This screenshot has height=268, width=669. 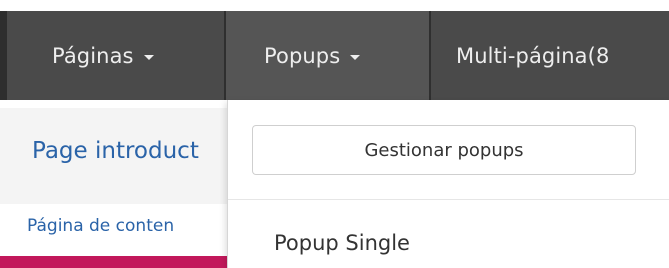 What do you see at coordinates (334, 5) in the screenshot?
I see `top-strip` at bounding box center [334, 5].